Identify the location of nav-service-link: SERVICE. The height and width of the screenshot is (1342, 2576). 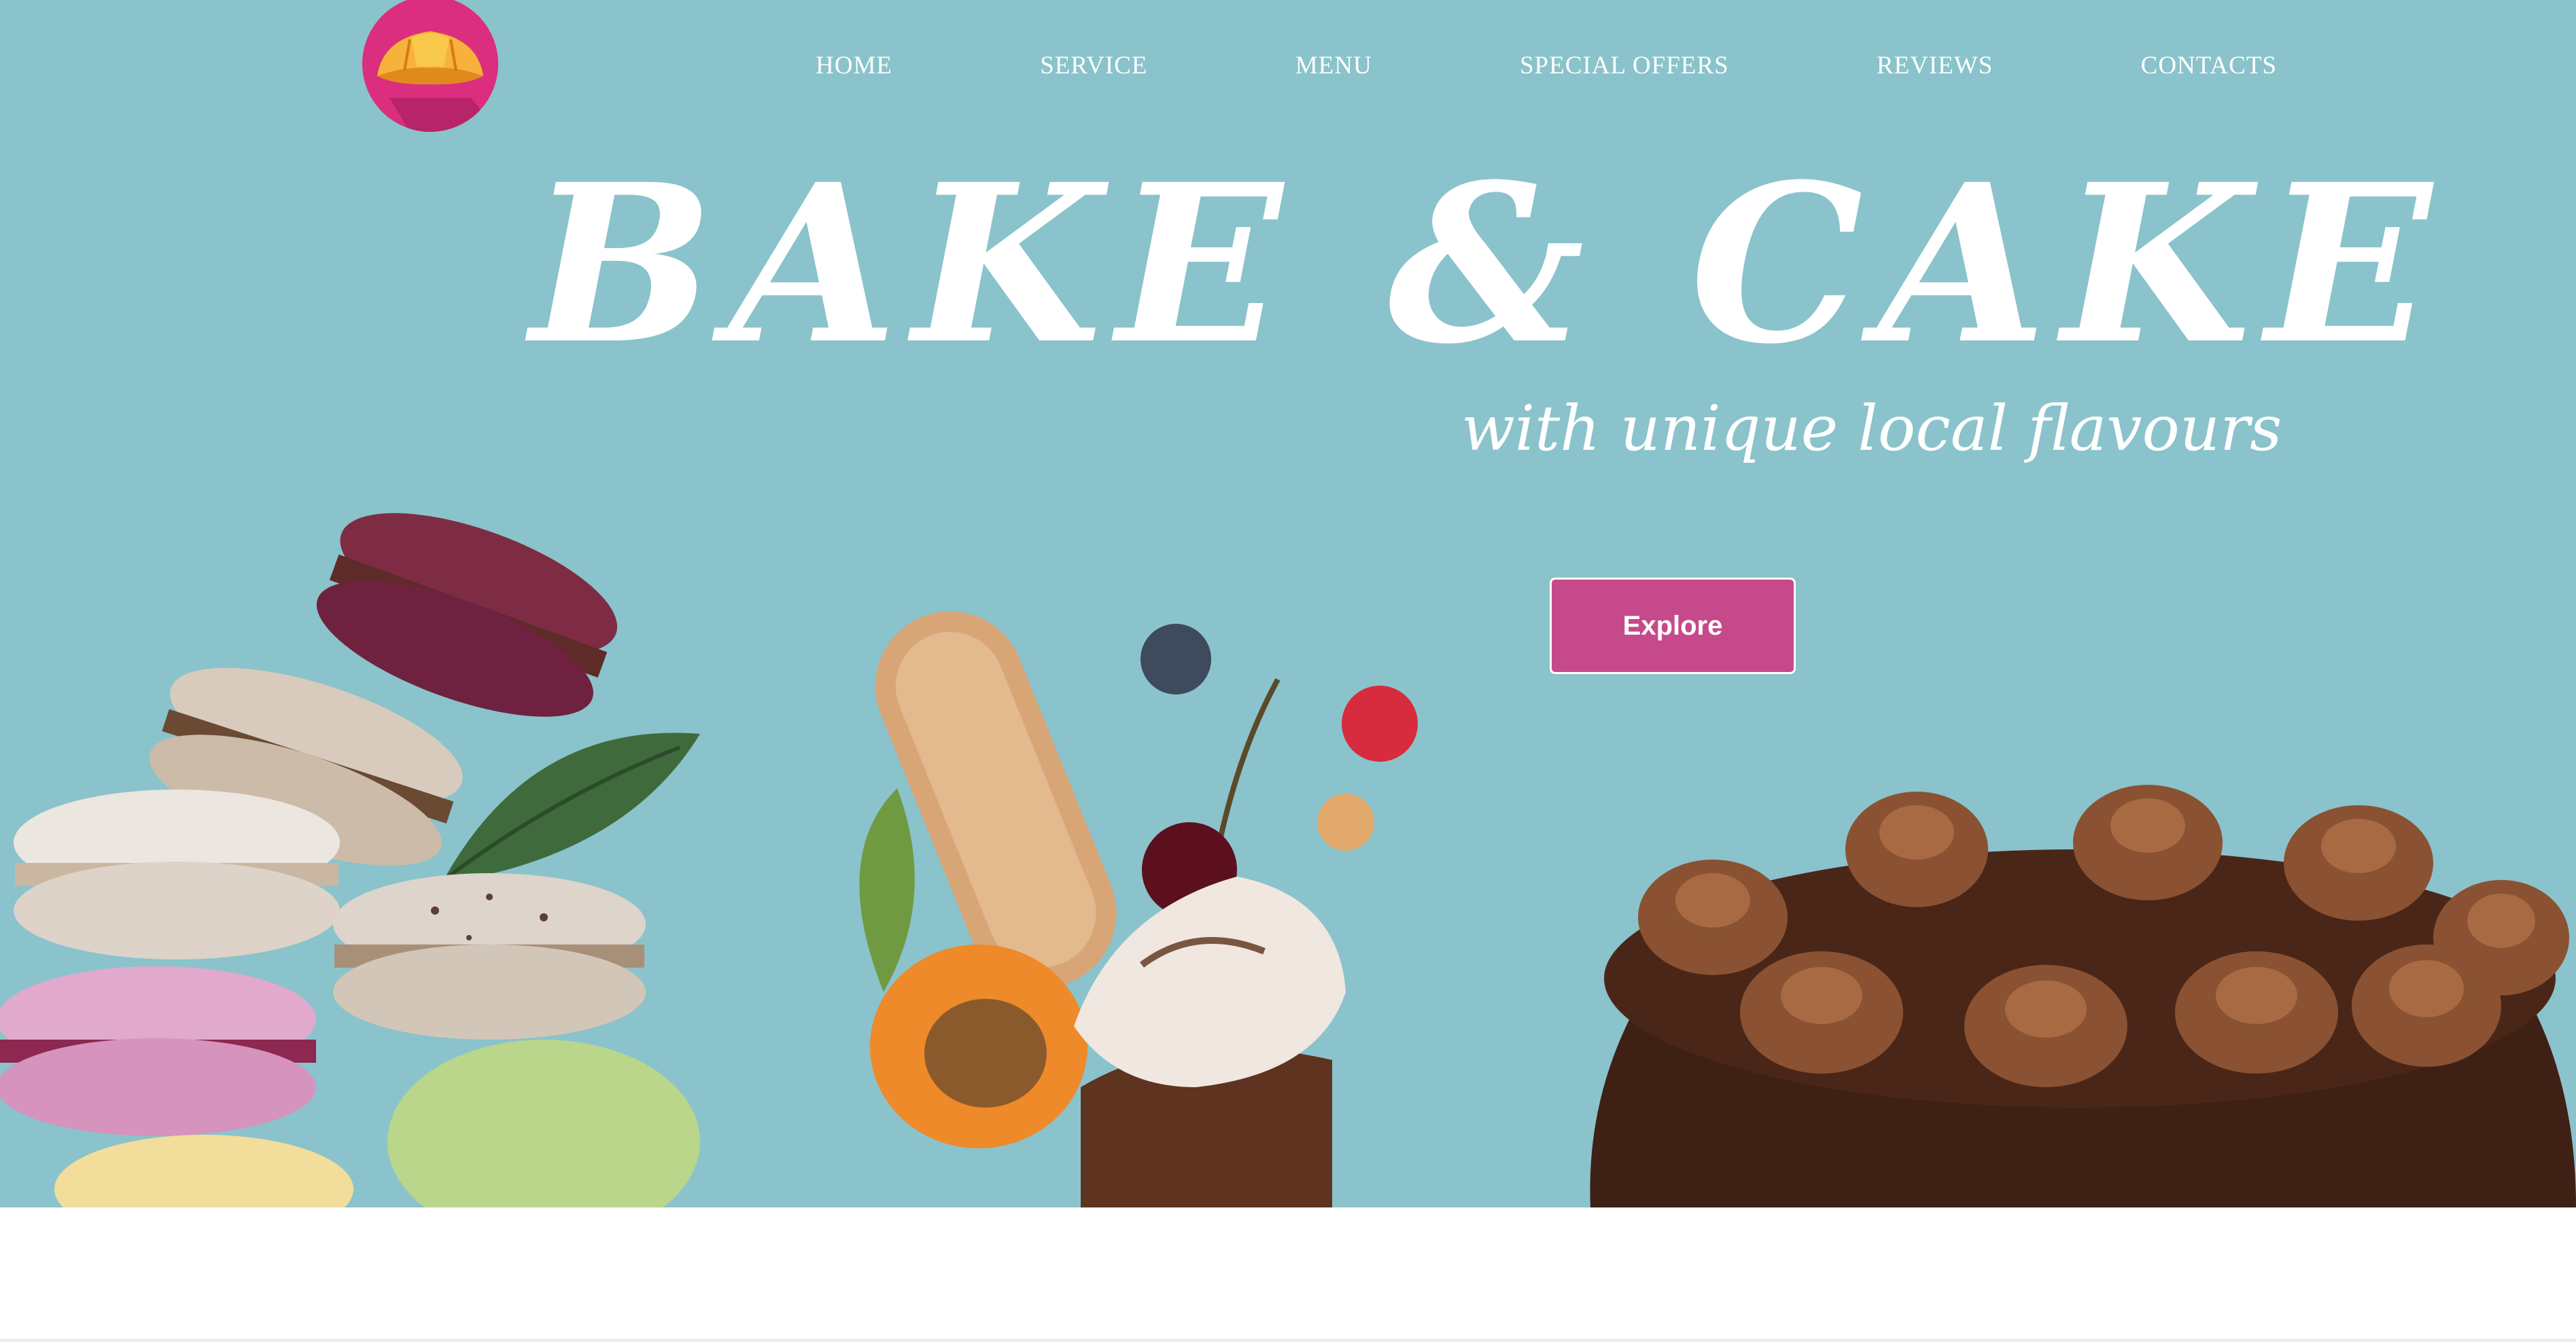
(1093, 65).